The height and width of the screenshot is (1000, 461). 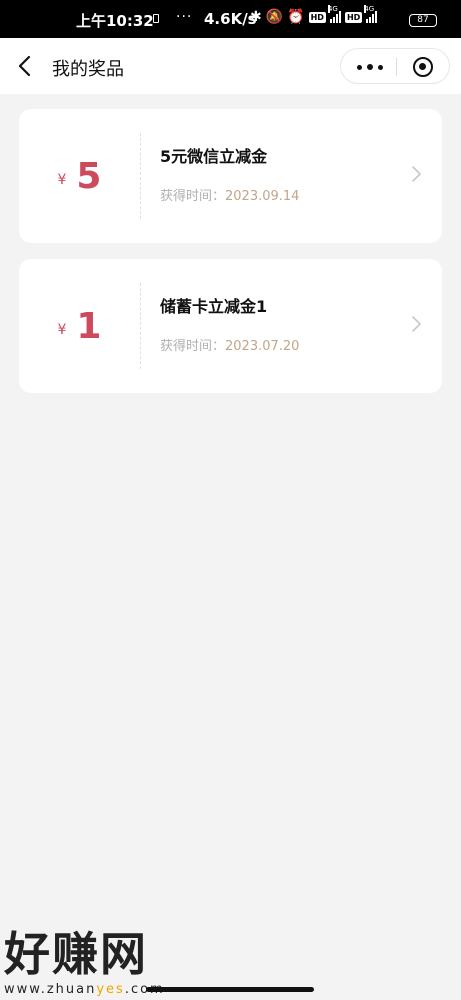 I want to click on prize-value: 5, so click(x=89, y=176).